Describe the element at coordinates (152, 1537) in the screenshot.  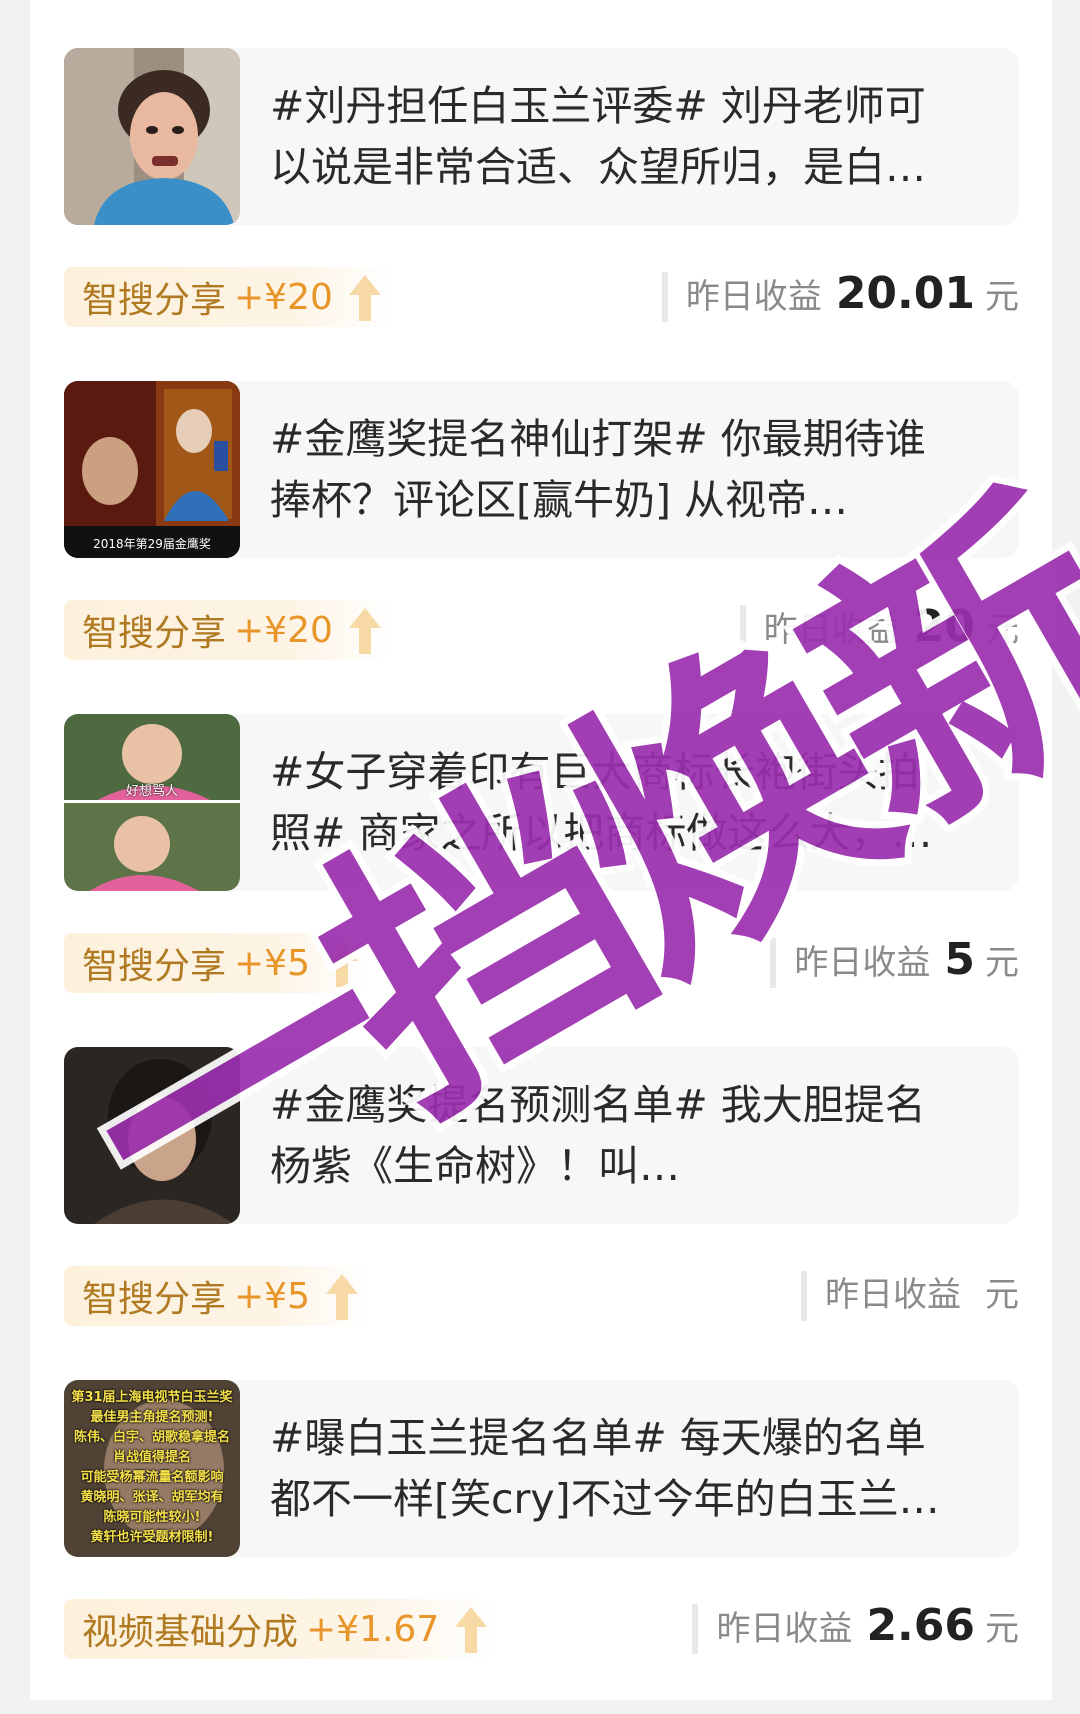
I see `caption-line: 黄轩也许受题材限制!` at that location.